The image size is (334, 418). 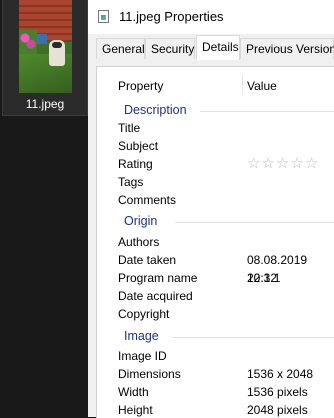 I want to click on tab-details: Details, so click(x=218, y=47).